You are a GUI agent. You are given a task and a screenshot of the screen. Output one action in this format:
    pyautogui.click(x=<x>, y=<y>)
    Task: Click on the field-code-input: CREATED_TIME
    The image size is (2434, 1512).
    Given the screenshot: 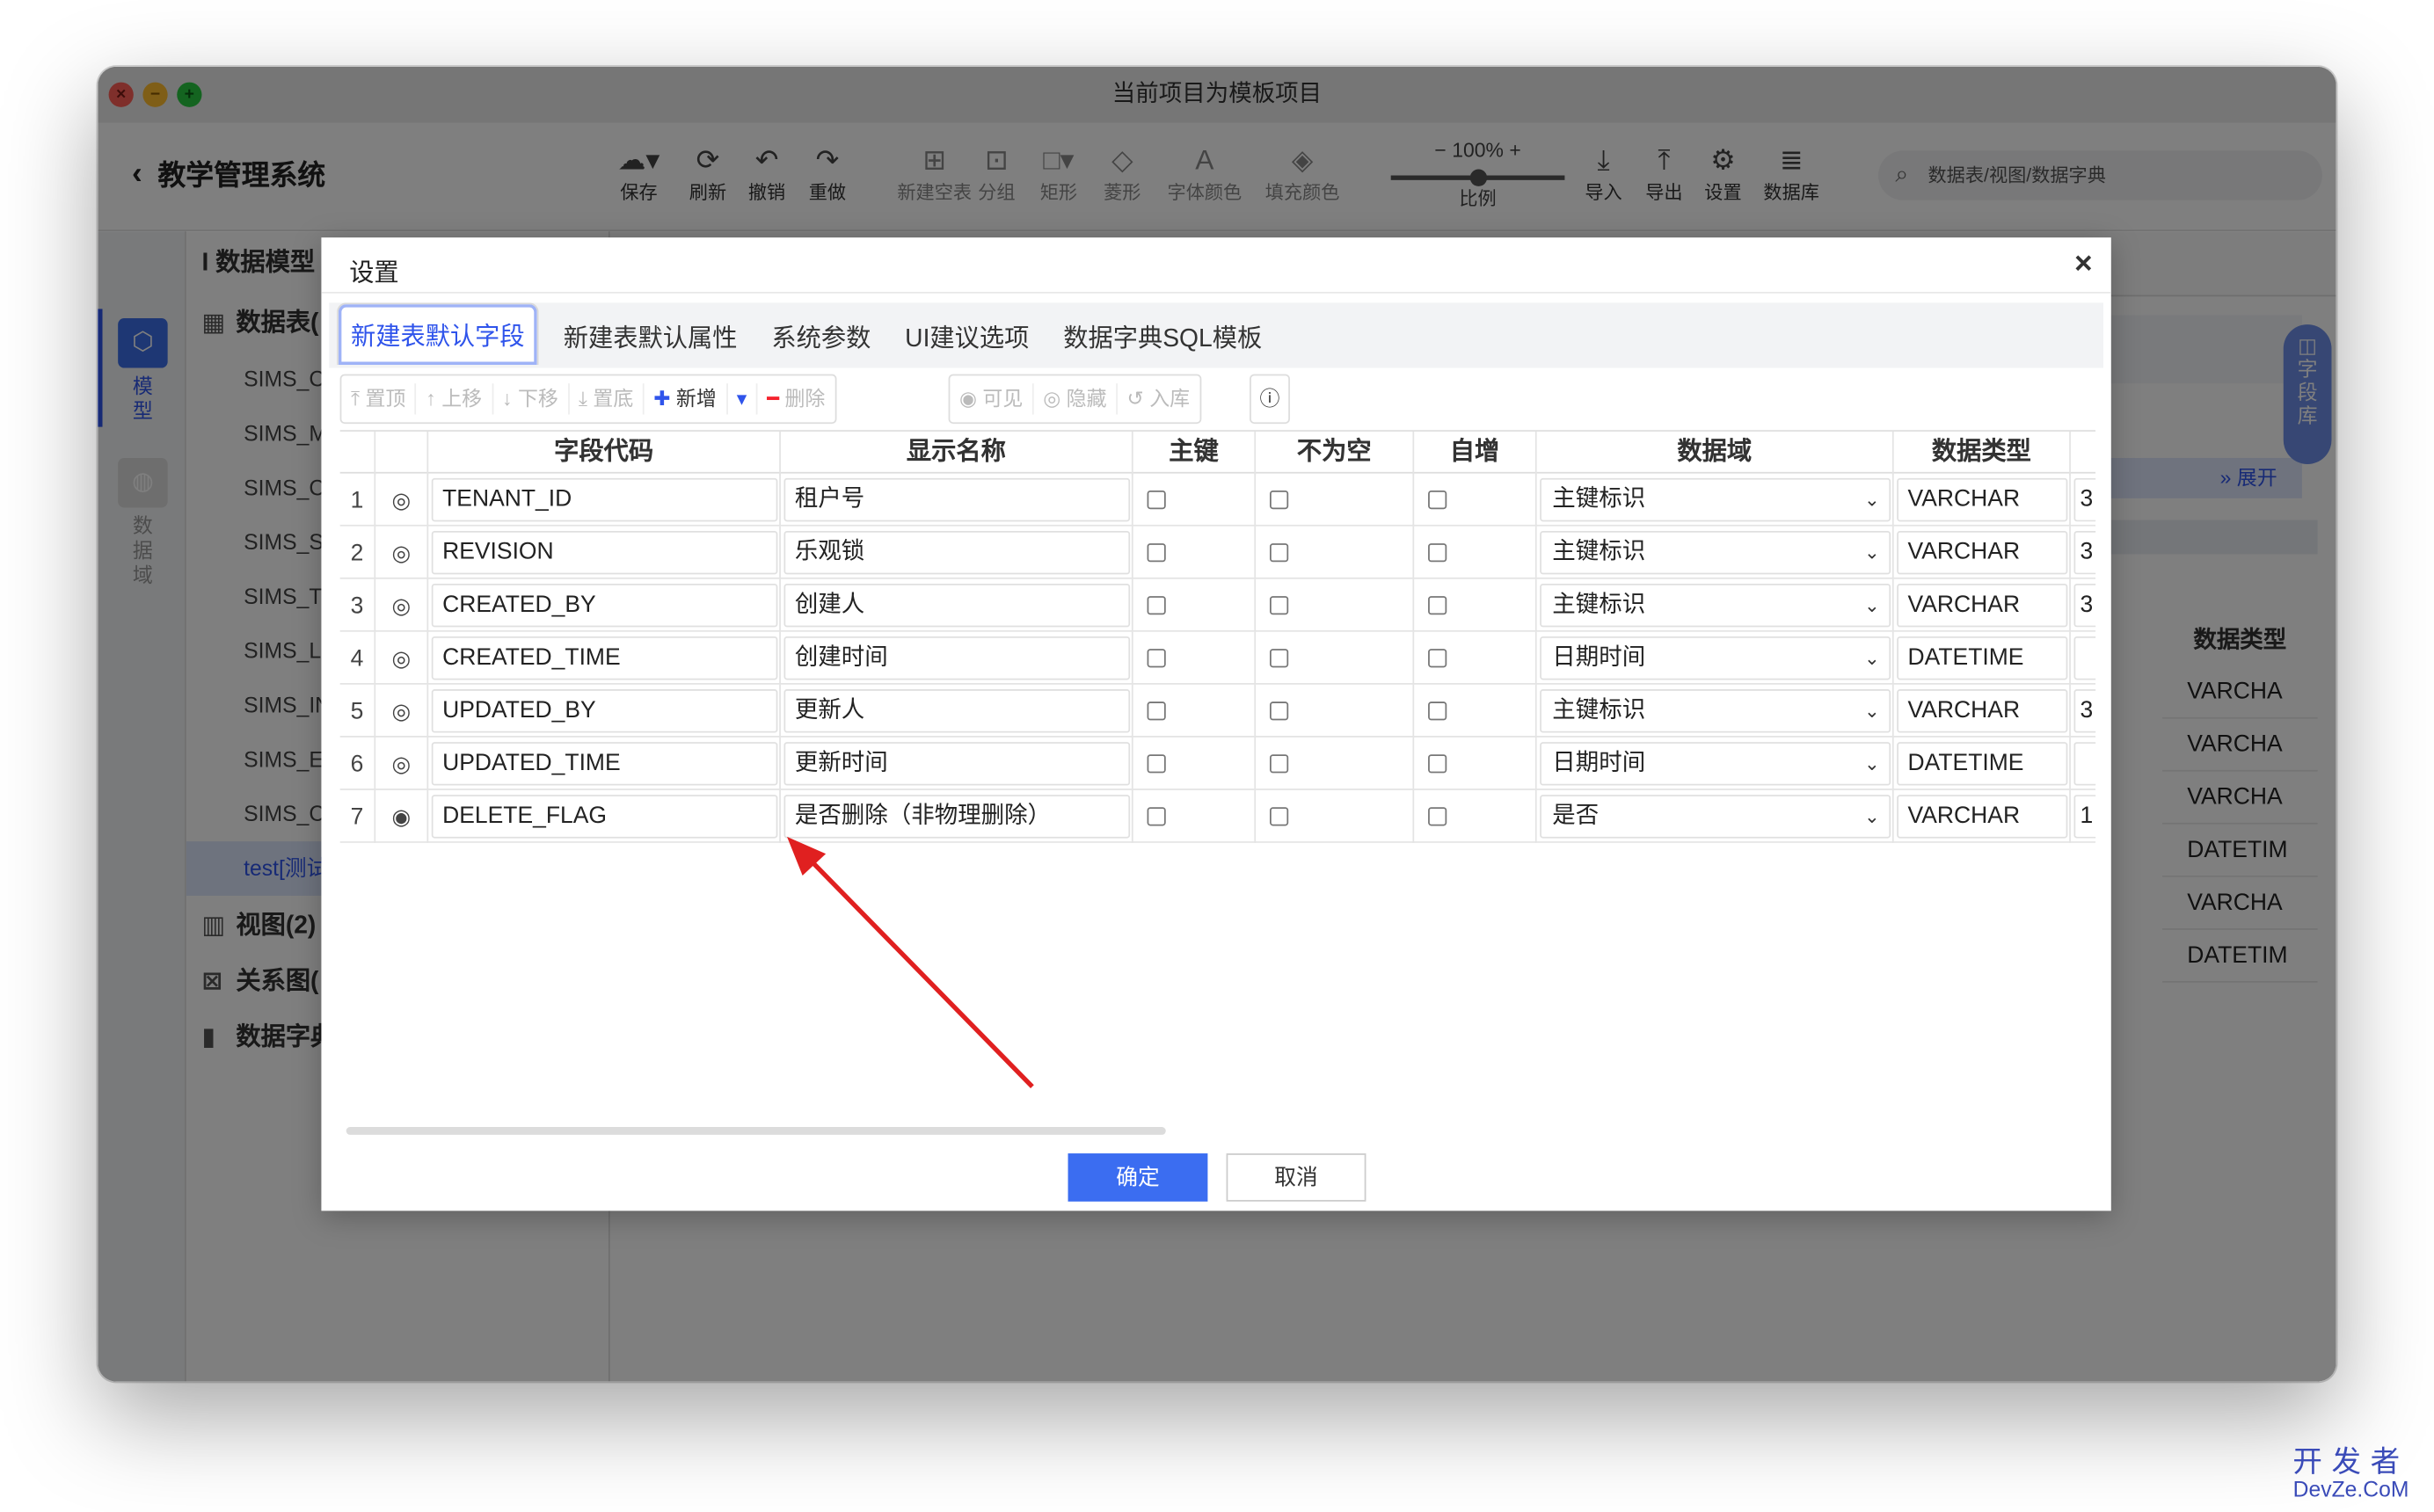 What is the action you would take?
    pyautogui.click(x=604, y=658)
    